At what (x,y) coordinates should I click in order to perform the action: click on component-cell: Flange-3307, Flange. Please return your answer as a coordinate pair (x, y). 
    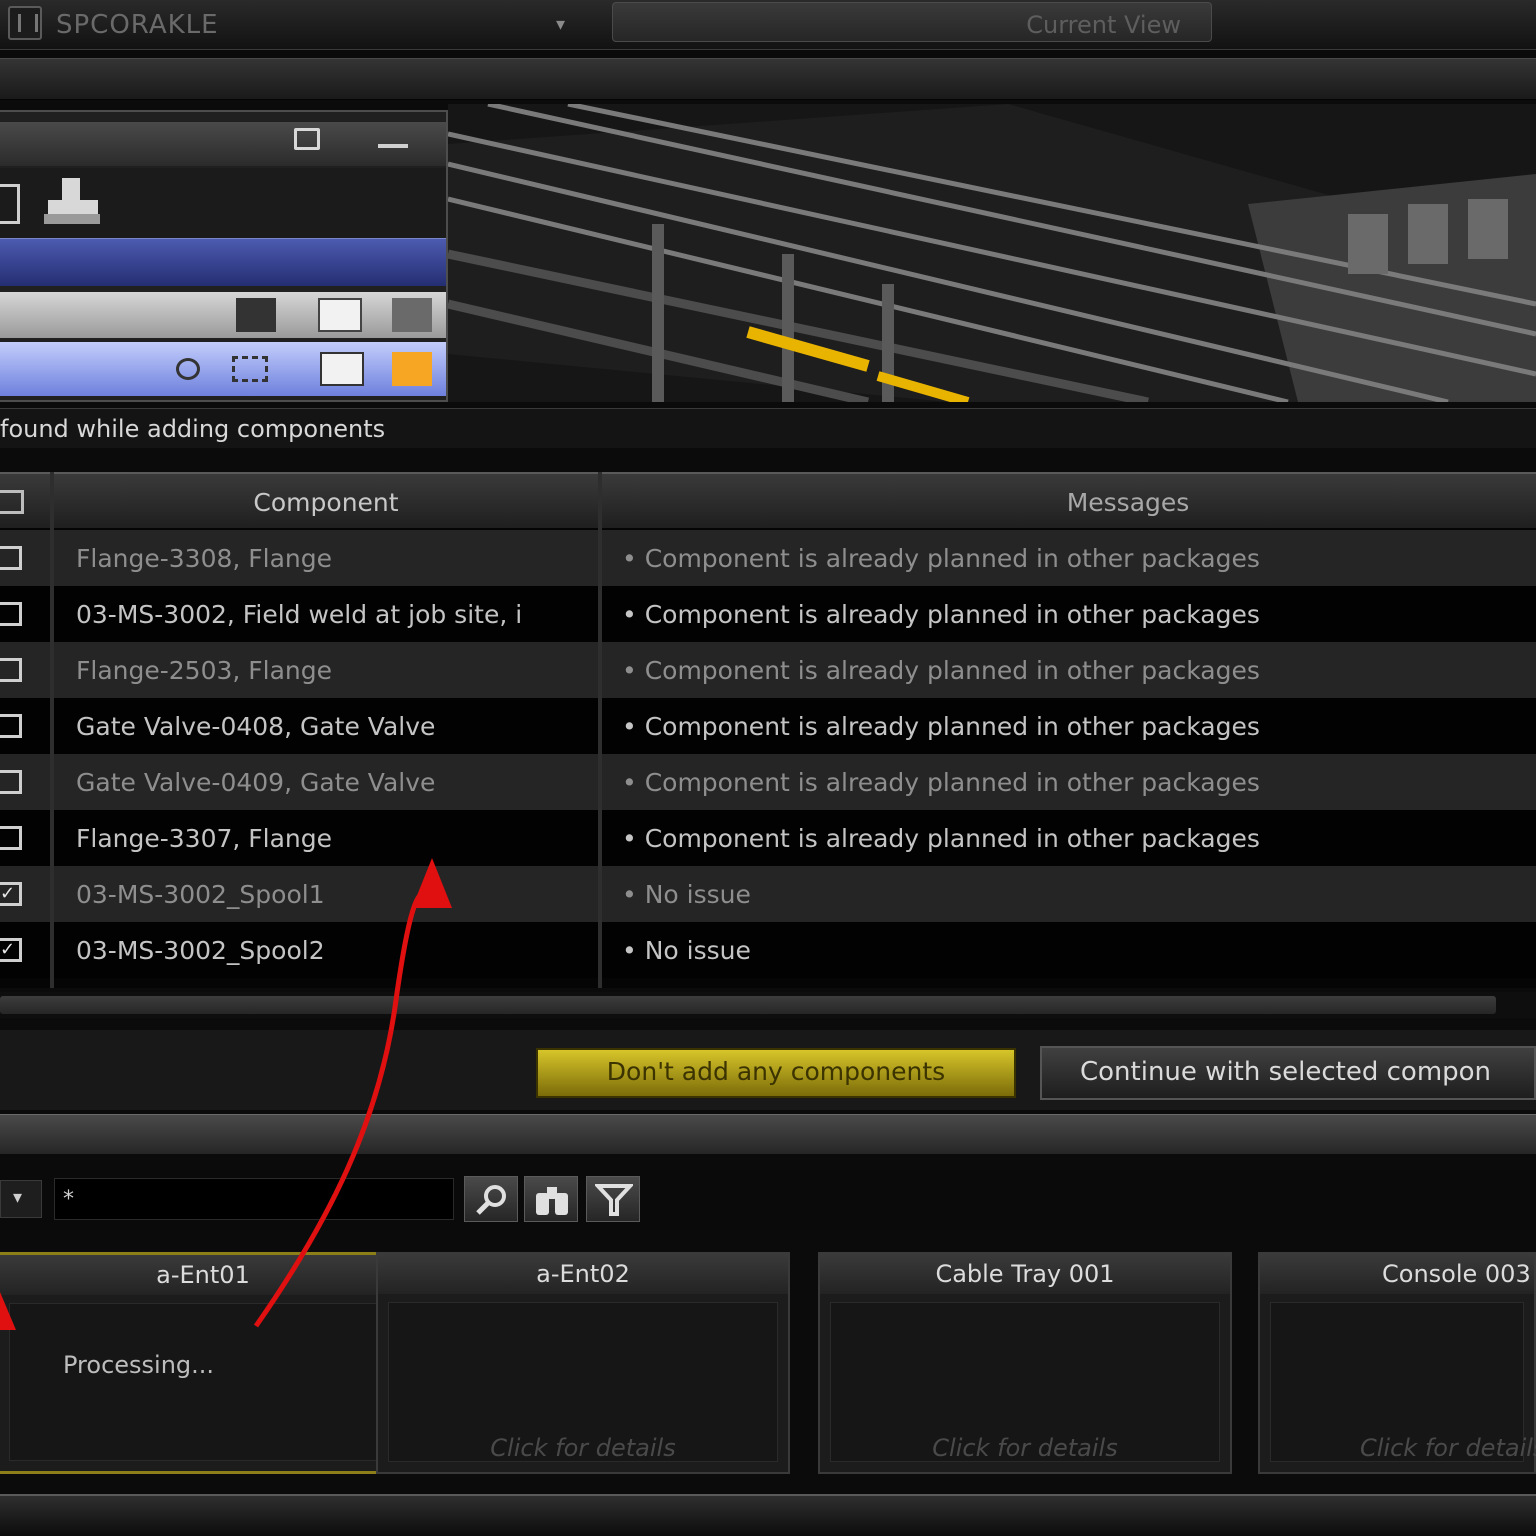
    Looking at the image, I should click on (204, 838).